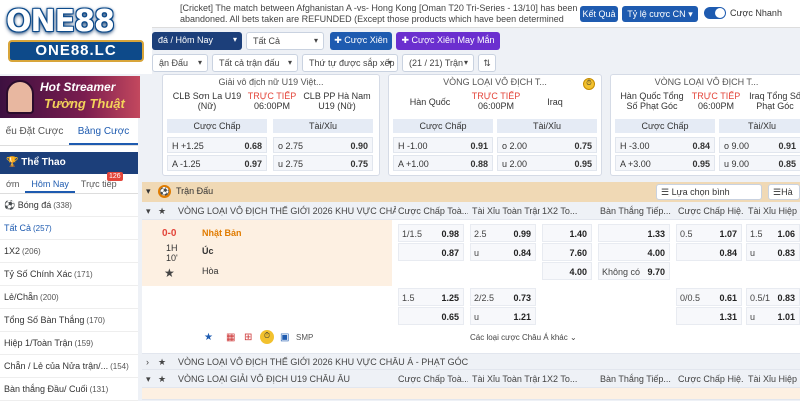 This screenshot has height=401, width=800. I want to click on odds-cell: 1.33, so click(634, 233).